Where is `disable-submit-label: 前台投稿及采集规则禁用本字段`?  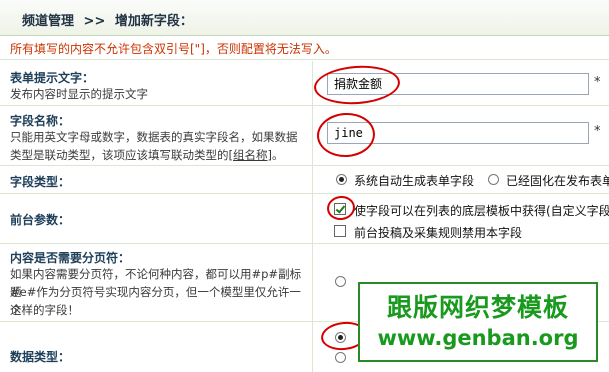
disable-submit-label: 前台投稿及采集规则禁用本字段 is located at coordinates (438, 233).